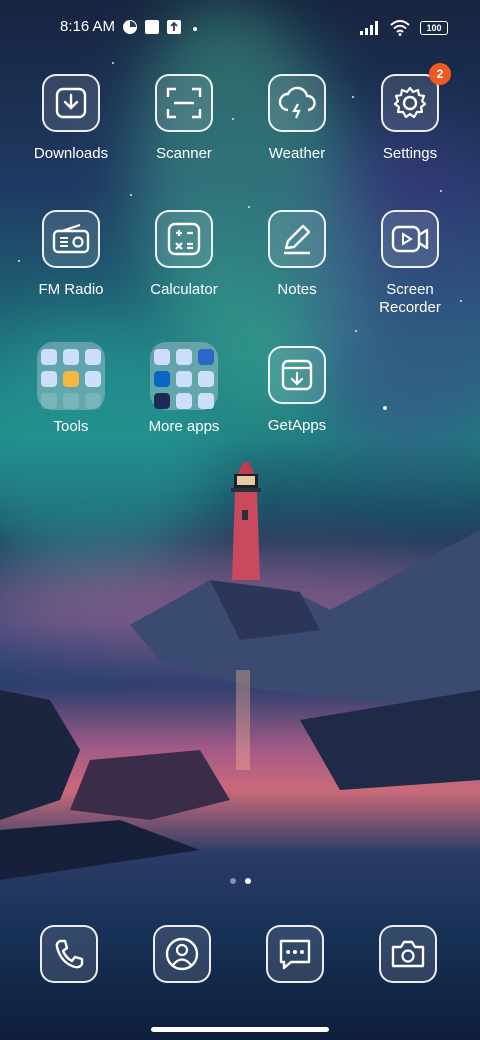 The image size is (480, 1040). Describe the element at coordinates (71, 289) in the screenshot. I see `app-label: FM Radio` at that location.